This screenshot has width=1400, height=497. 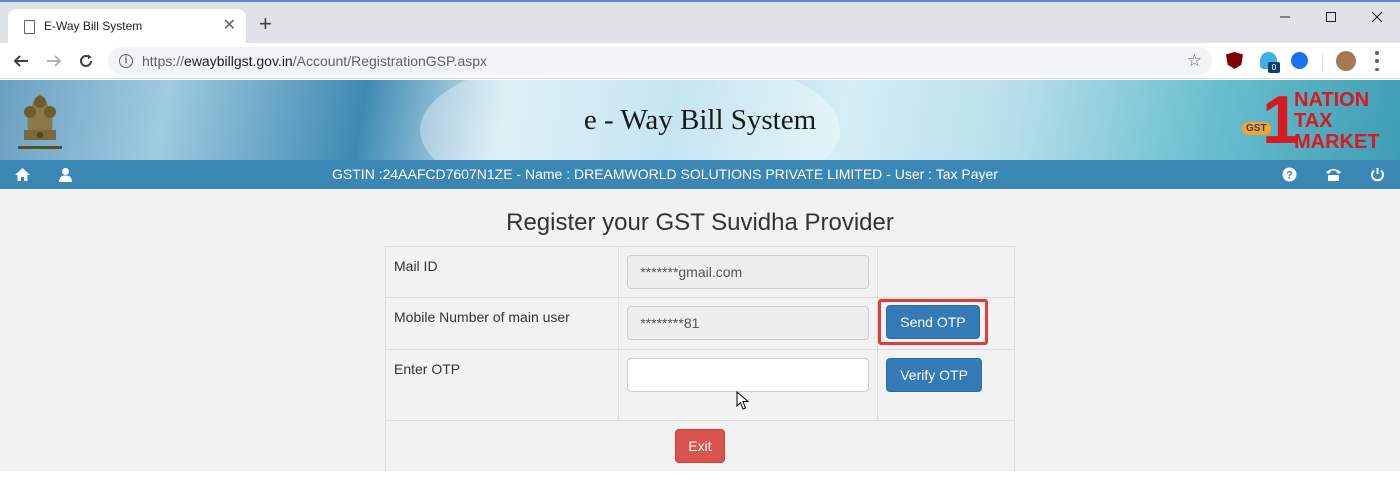 What do you see at coordinates (502, 272) in the screenshot?
I see `mail-id-label: Mail ID` at bounding box center [502, 272].